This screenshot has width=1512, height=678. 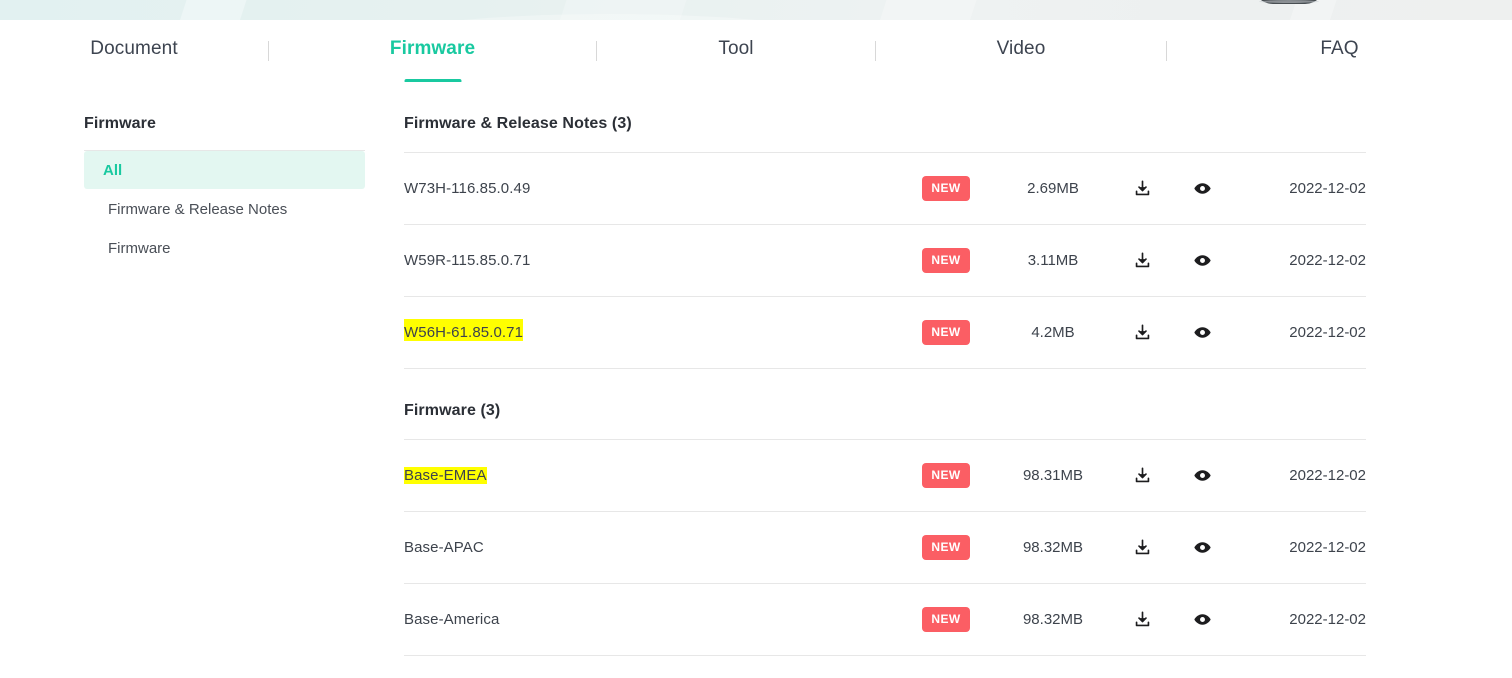 What do you see at coordinates (467, 188) in the screenshot?
I see `file-name: W73H-116.85.0.49` at bounding box center [467, 188].